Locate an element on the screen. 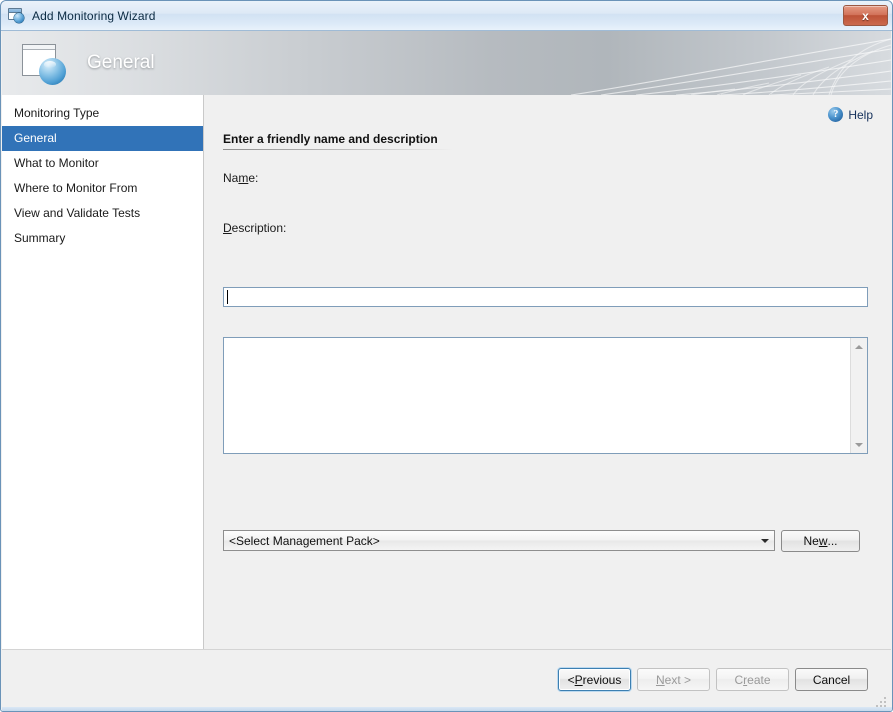 This screenshot has height=712, width=893. previous-button: < Previous is located at coordinates (594, 679).